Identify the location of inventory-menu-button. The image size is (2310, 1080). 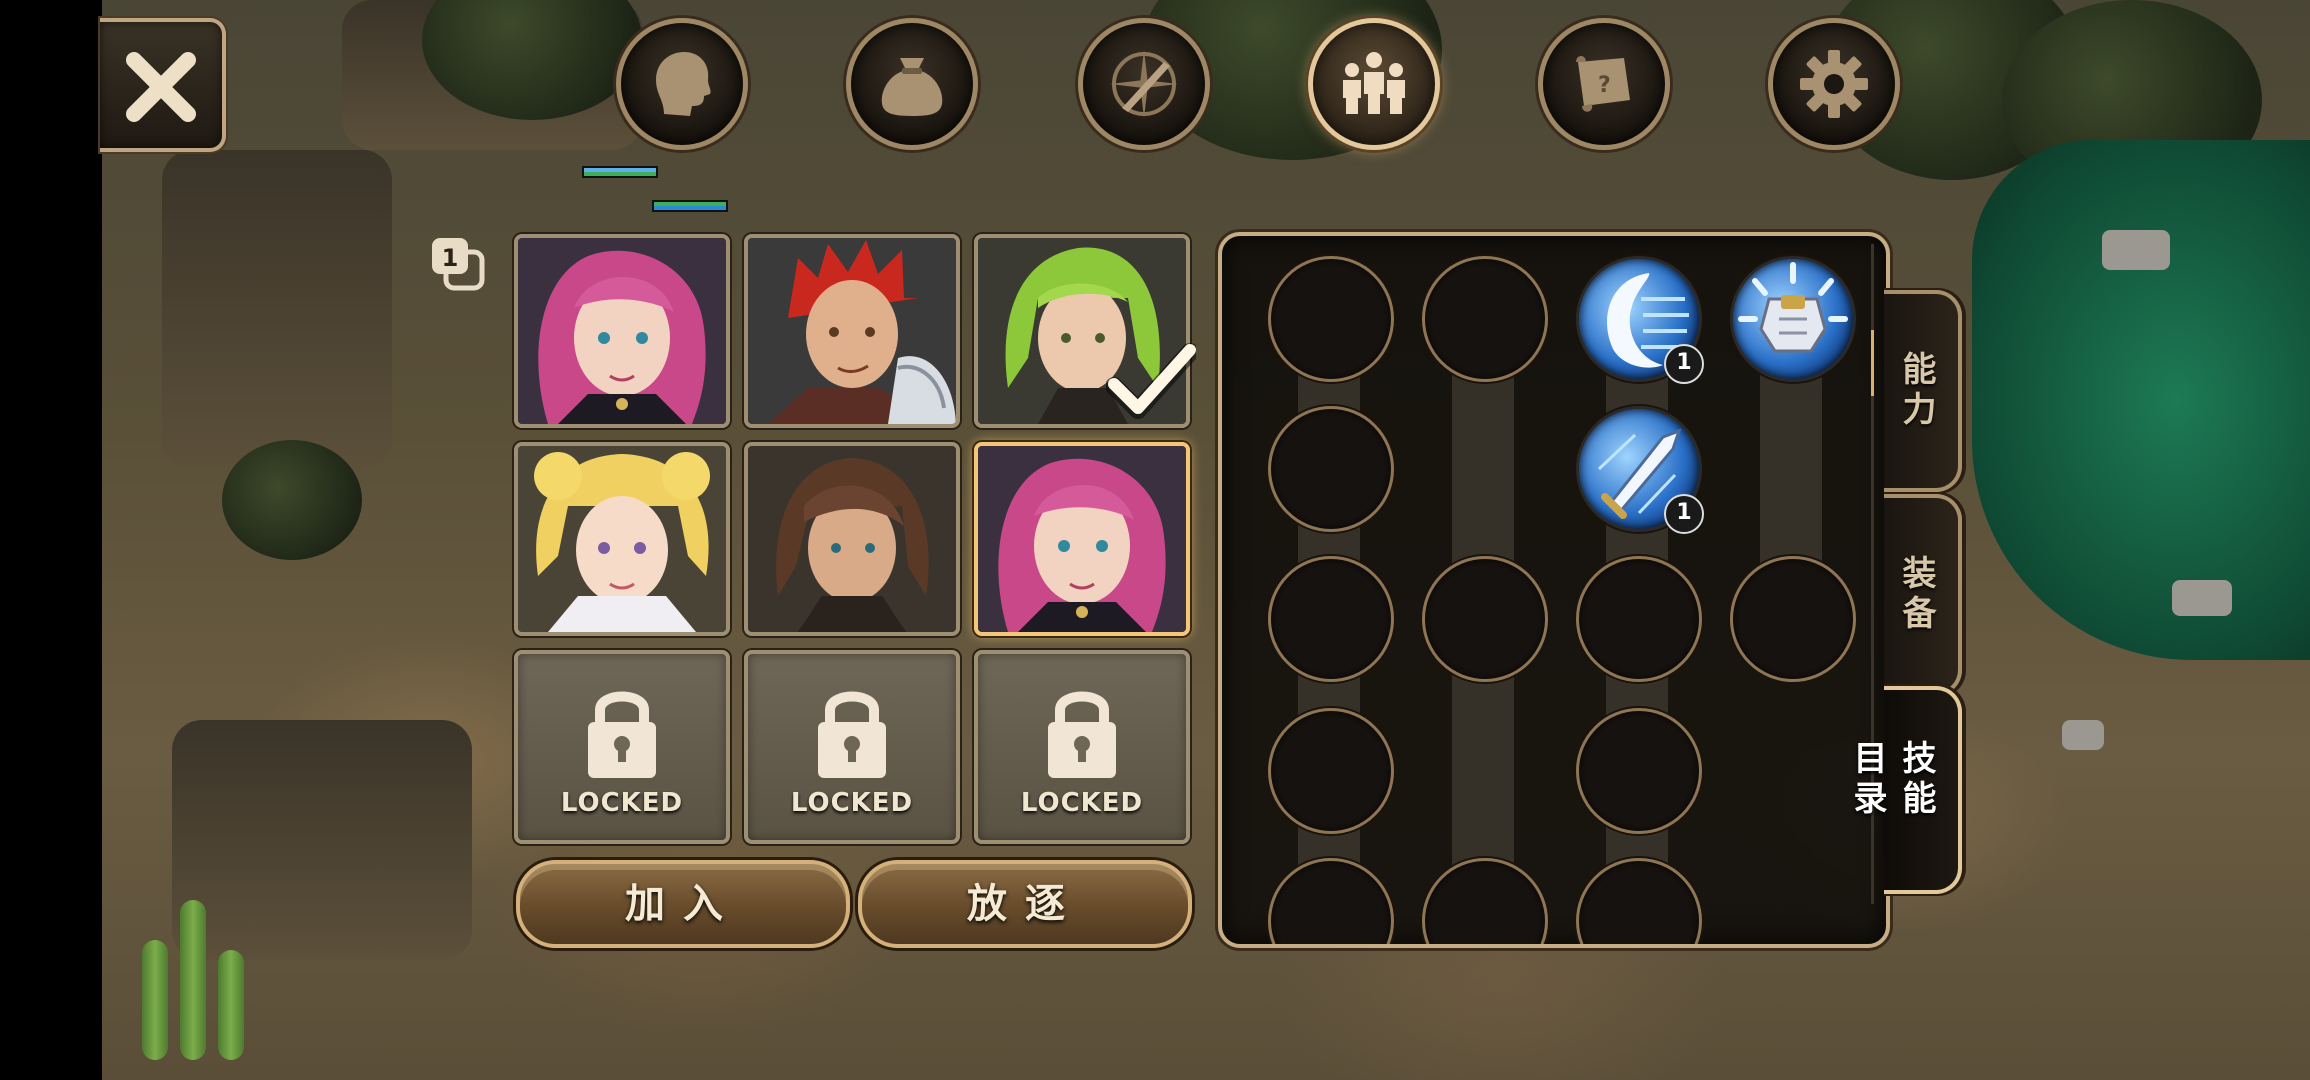
(912, 84).